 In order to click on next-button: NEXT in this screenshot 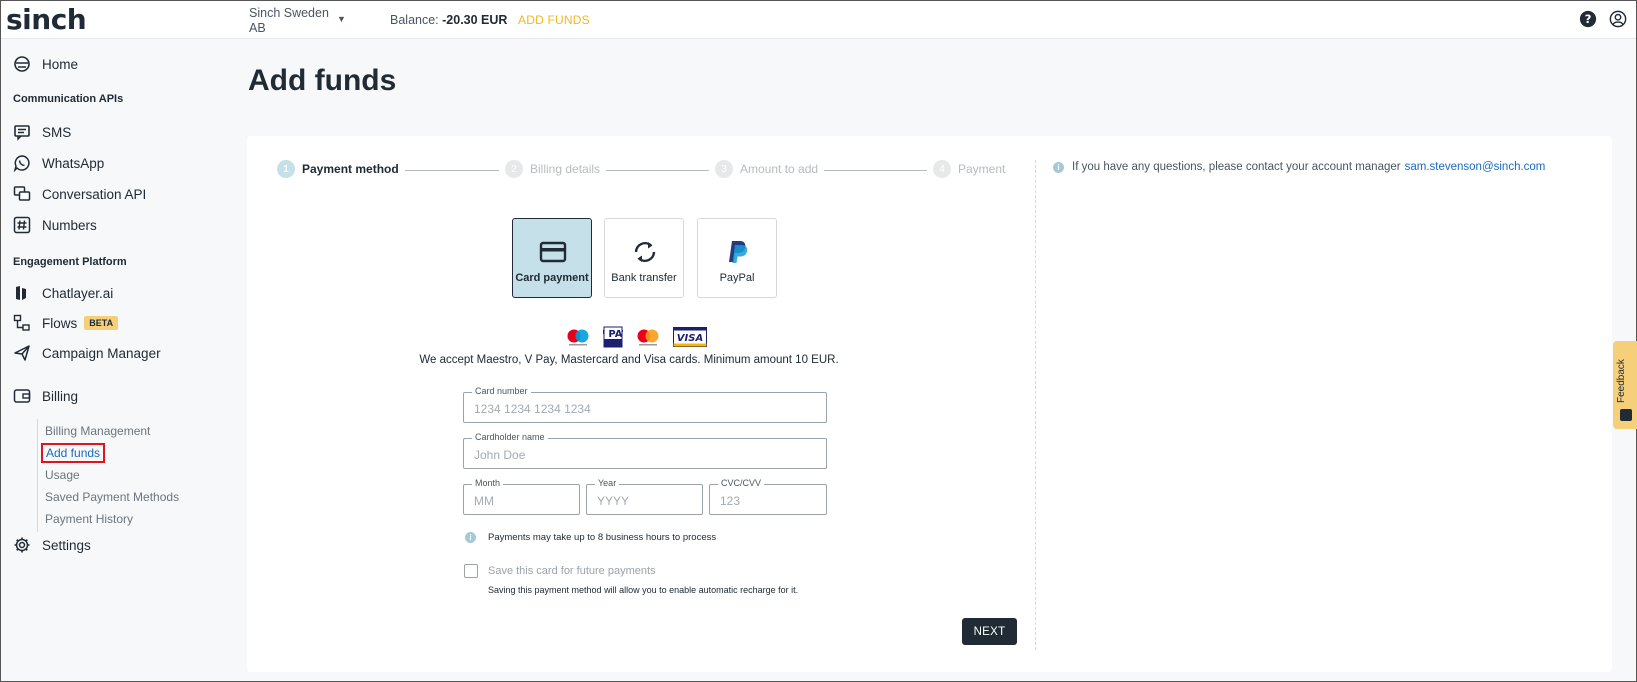, I will do `click(989, 631)`.